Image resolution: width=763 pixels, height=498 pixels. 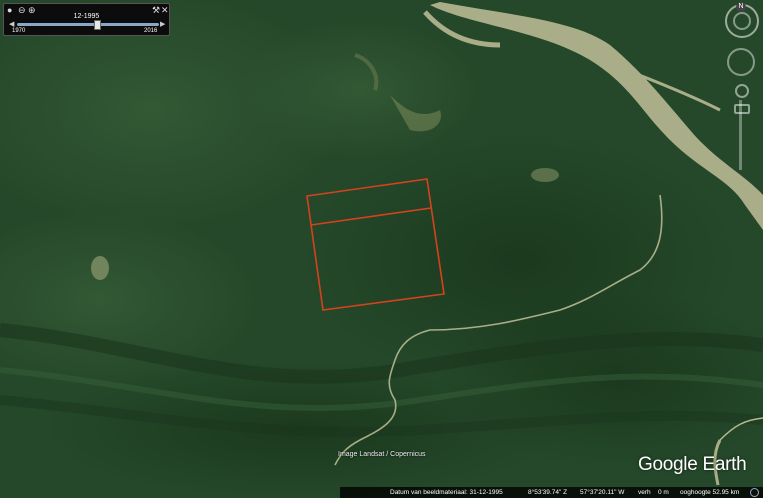 What do you see at coordinates (97, 25) in the screenshot?
I see `timebar-slider-thumb` at bounding box center [97, 25].